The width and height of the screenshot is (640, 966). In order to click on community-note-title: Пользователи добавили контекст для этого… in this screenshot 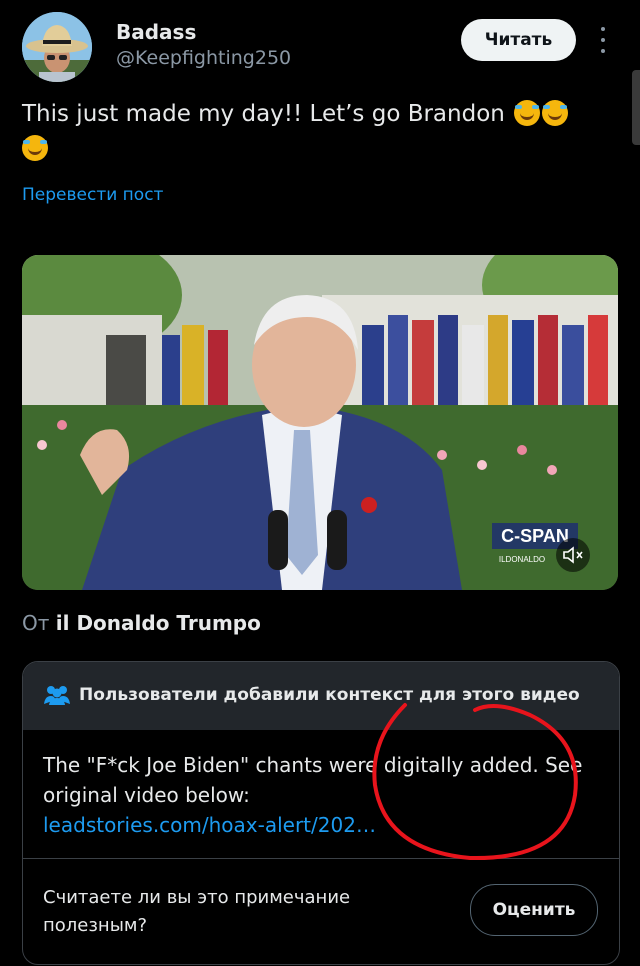, I will do `click(329, 695)`.